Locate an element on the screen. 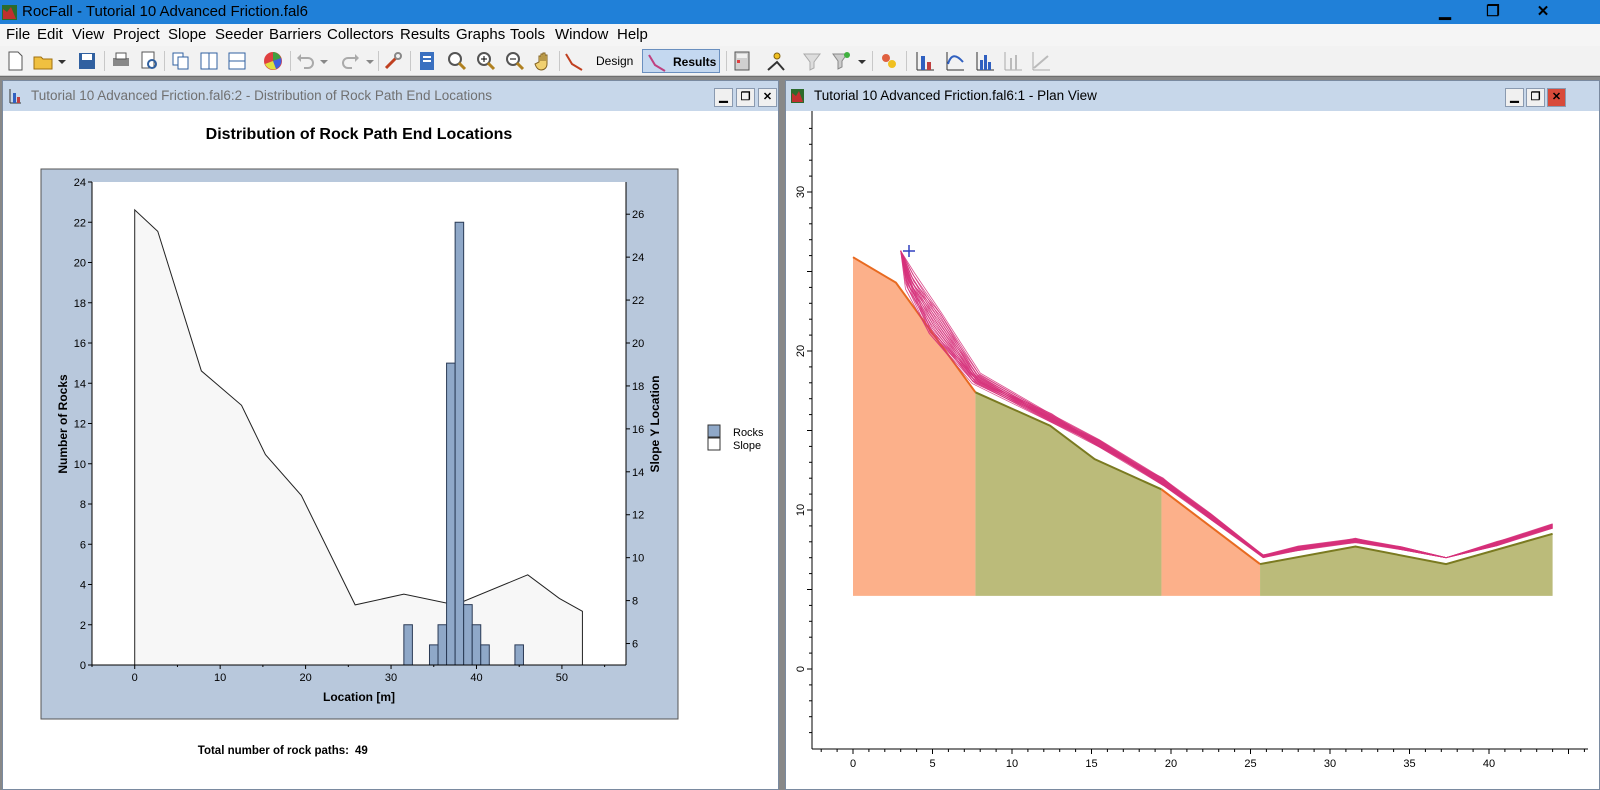 The height and width of the screenshot is (790, 1600). wrench-icon is located at coordinates (393, 61).